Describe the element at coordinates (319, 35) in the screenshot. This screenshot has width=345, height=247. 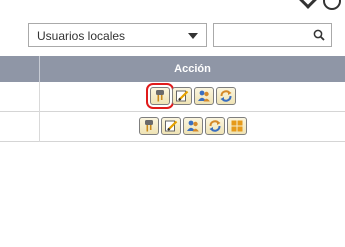
I see `search-icon` at that location.